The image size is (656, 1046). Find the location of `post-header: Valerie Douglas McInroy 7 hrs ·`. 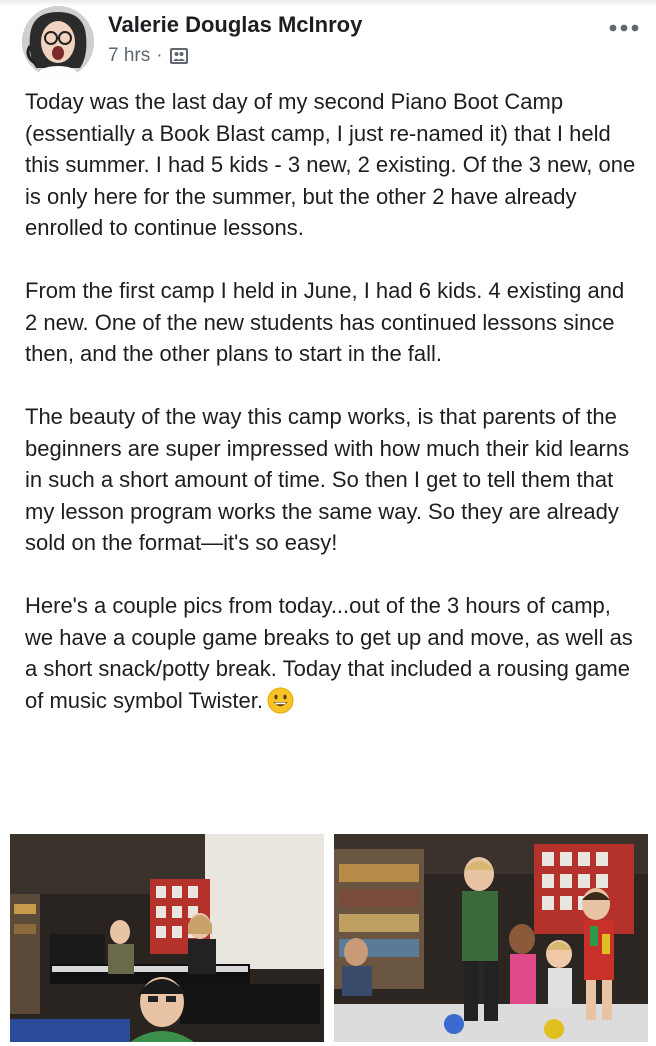

post-header: Valerie Douglas McInroy 7 hrs · is located at coordinates (332, 42).